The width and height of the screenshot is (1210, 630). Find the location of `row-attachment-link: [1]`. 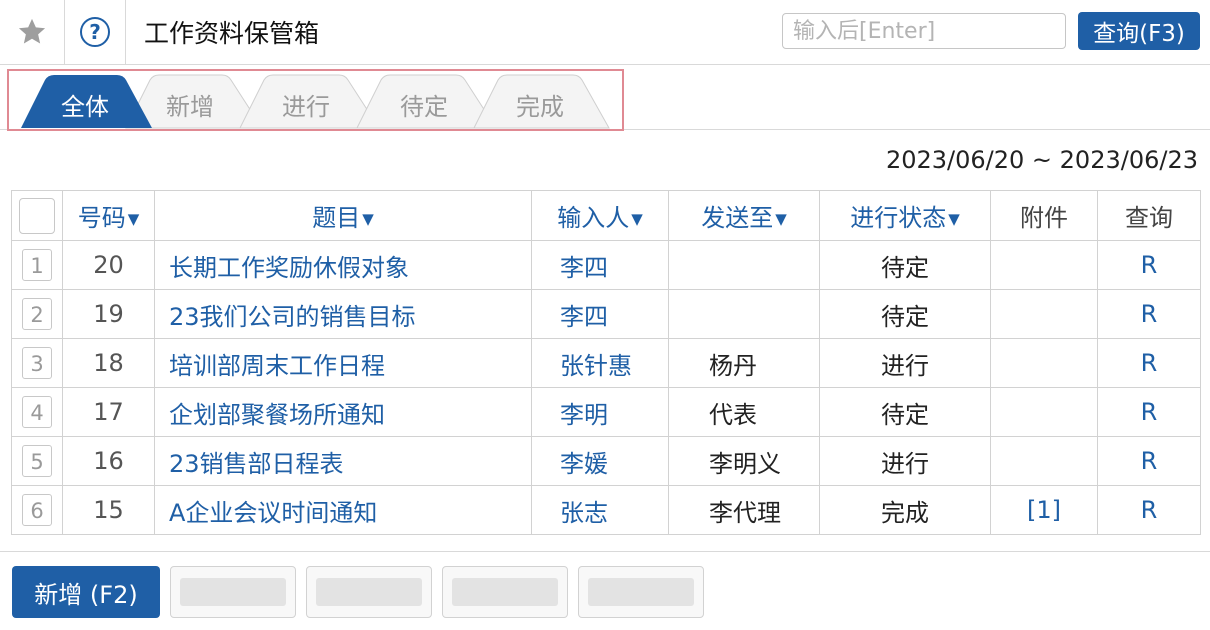

row-attachment-link: [1] is located at coordinates (1044, 510).